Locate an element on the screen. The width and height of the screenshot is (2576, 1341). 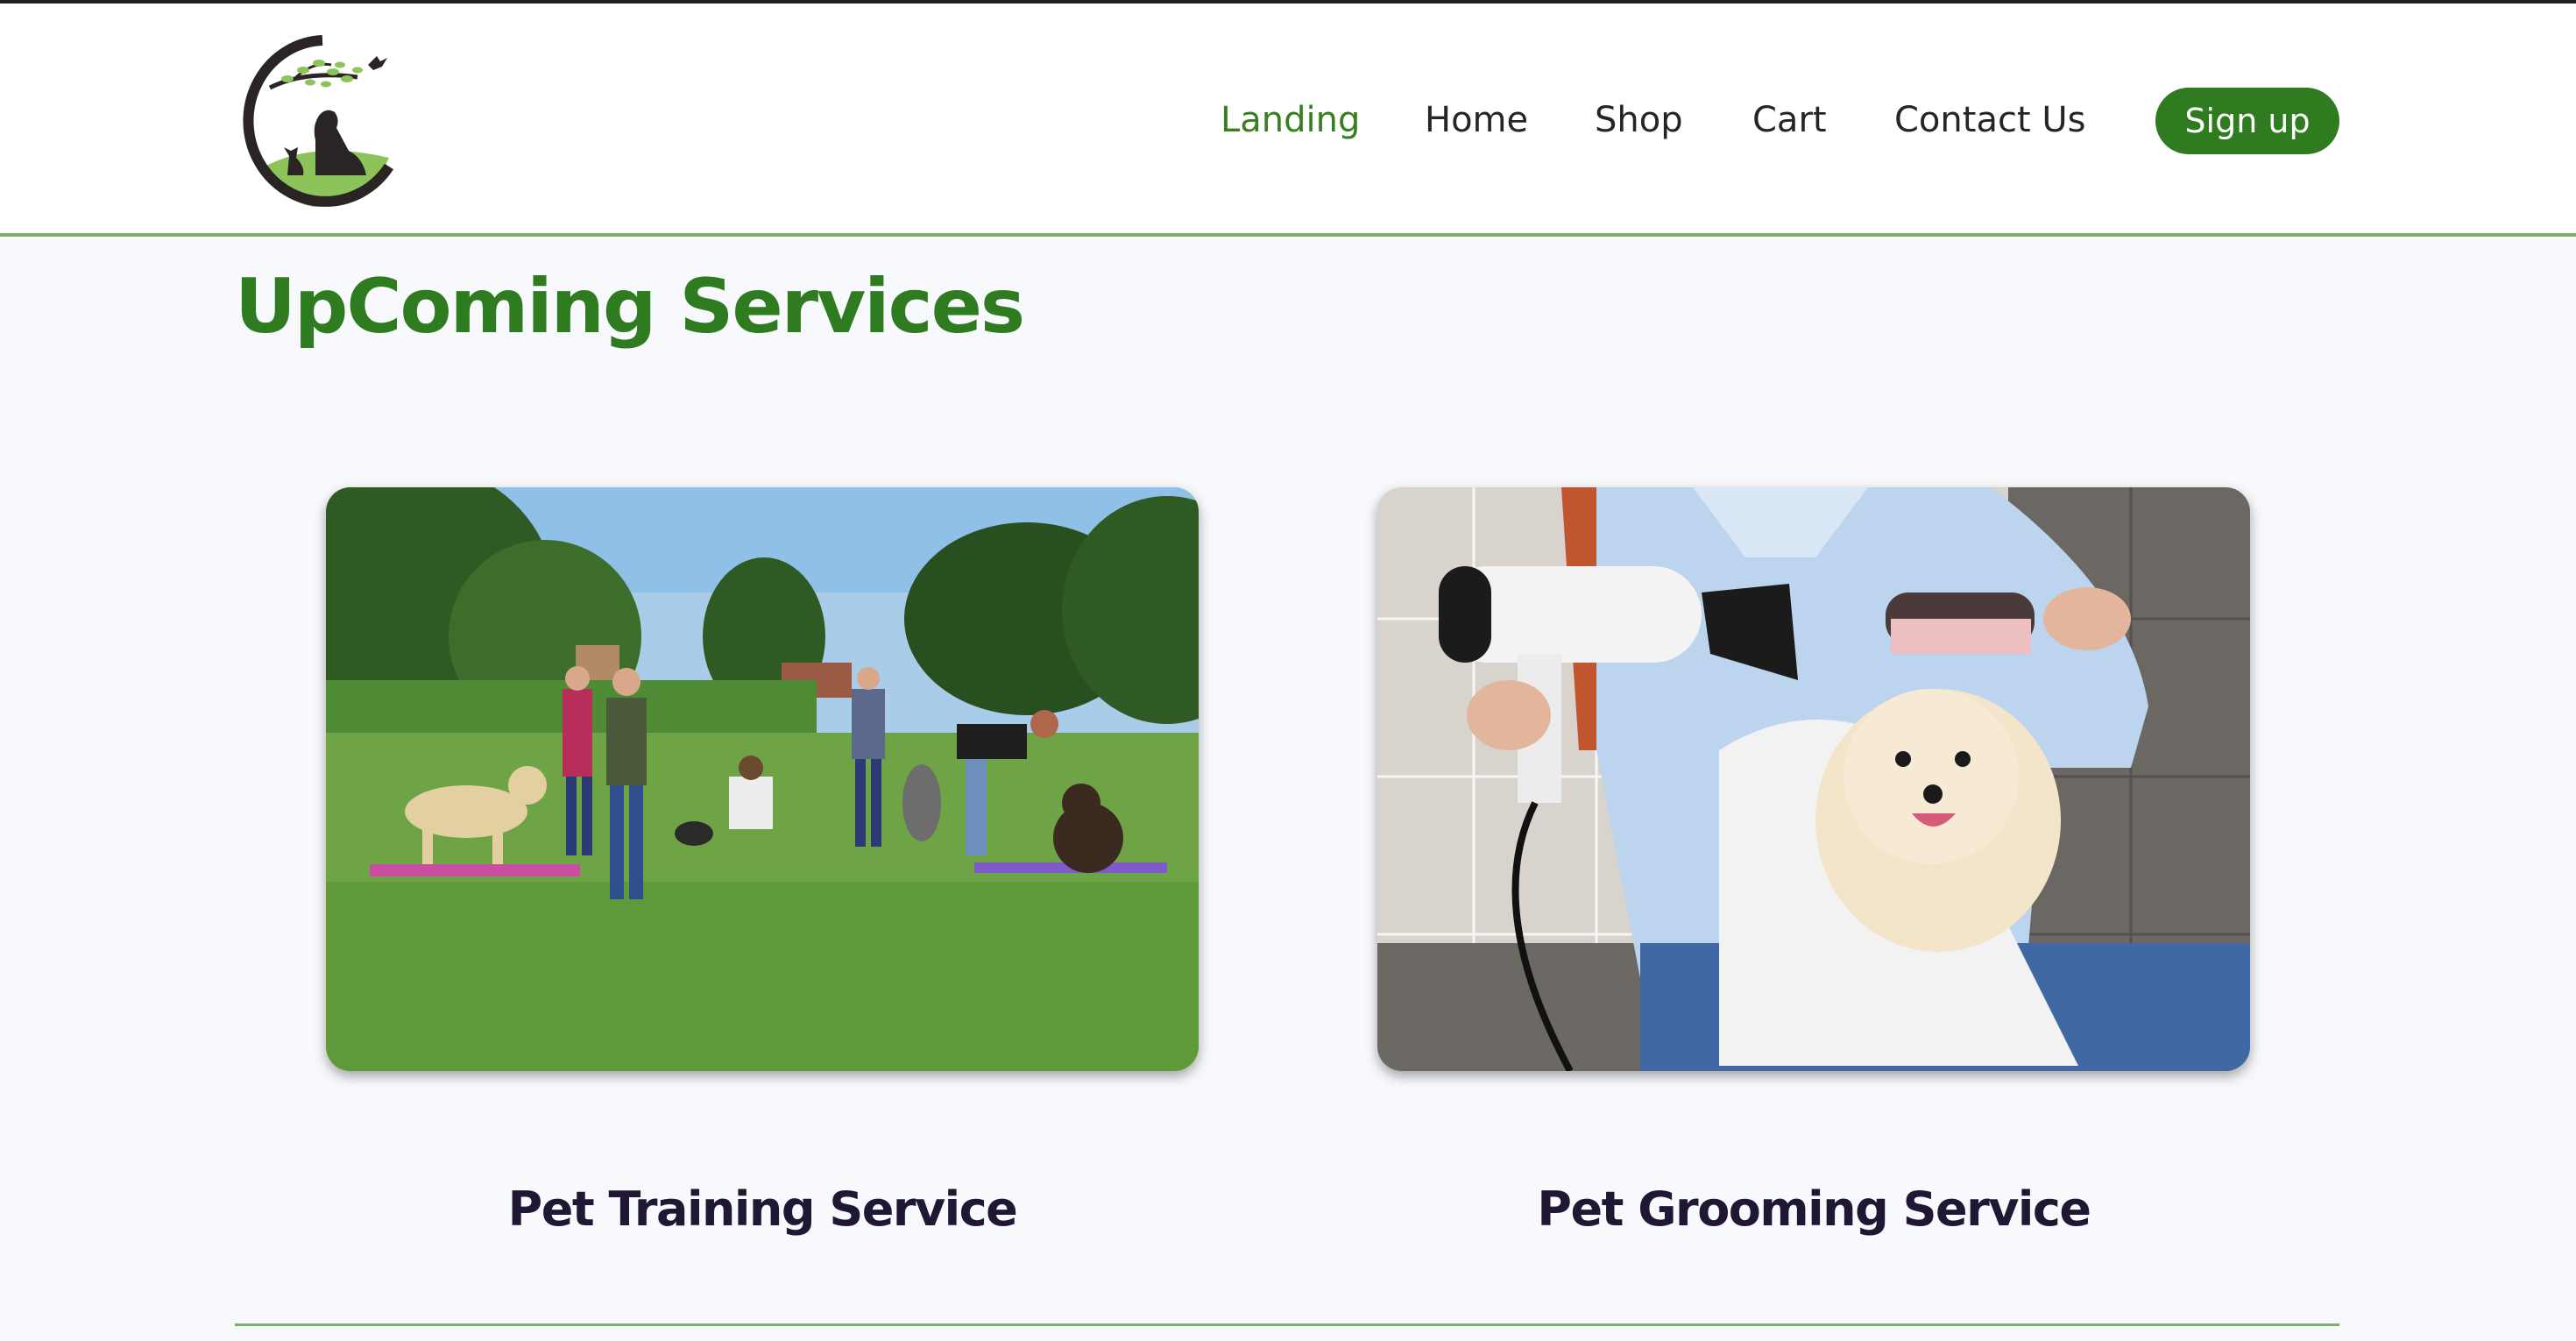
service-title-grooming: Pet Grooming Service is located at coordinates (1814, 1209).